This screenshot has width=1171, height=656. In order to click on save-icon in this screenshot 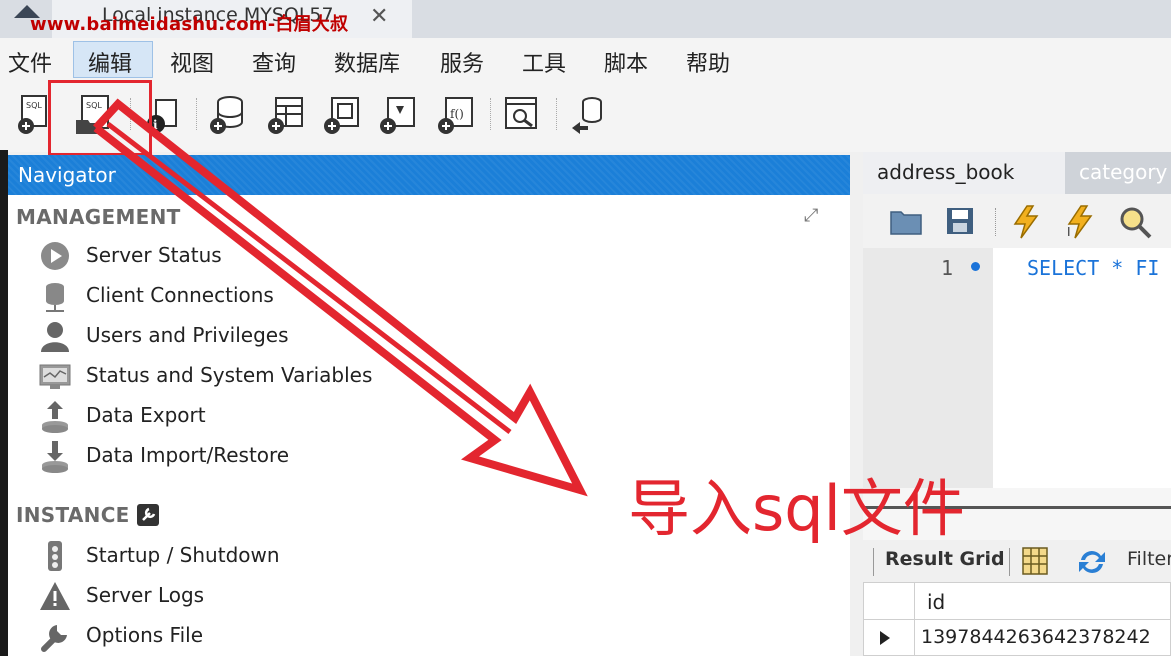, I will do `click(960, 221)`.